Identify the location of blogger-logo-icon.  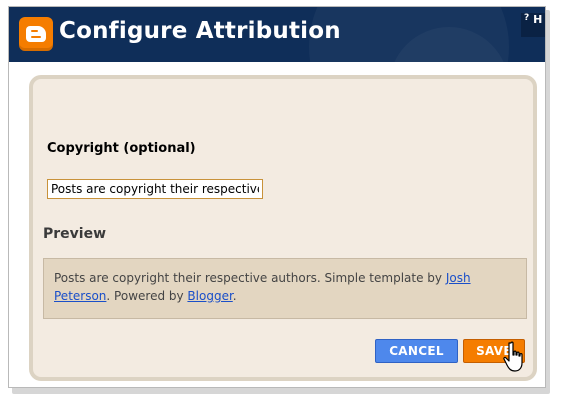
(36, 34).